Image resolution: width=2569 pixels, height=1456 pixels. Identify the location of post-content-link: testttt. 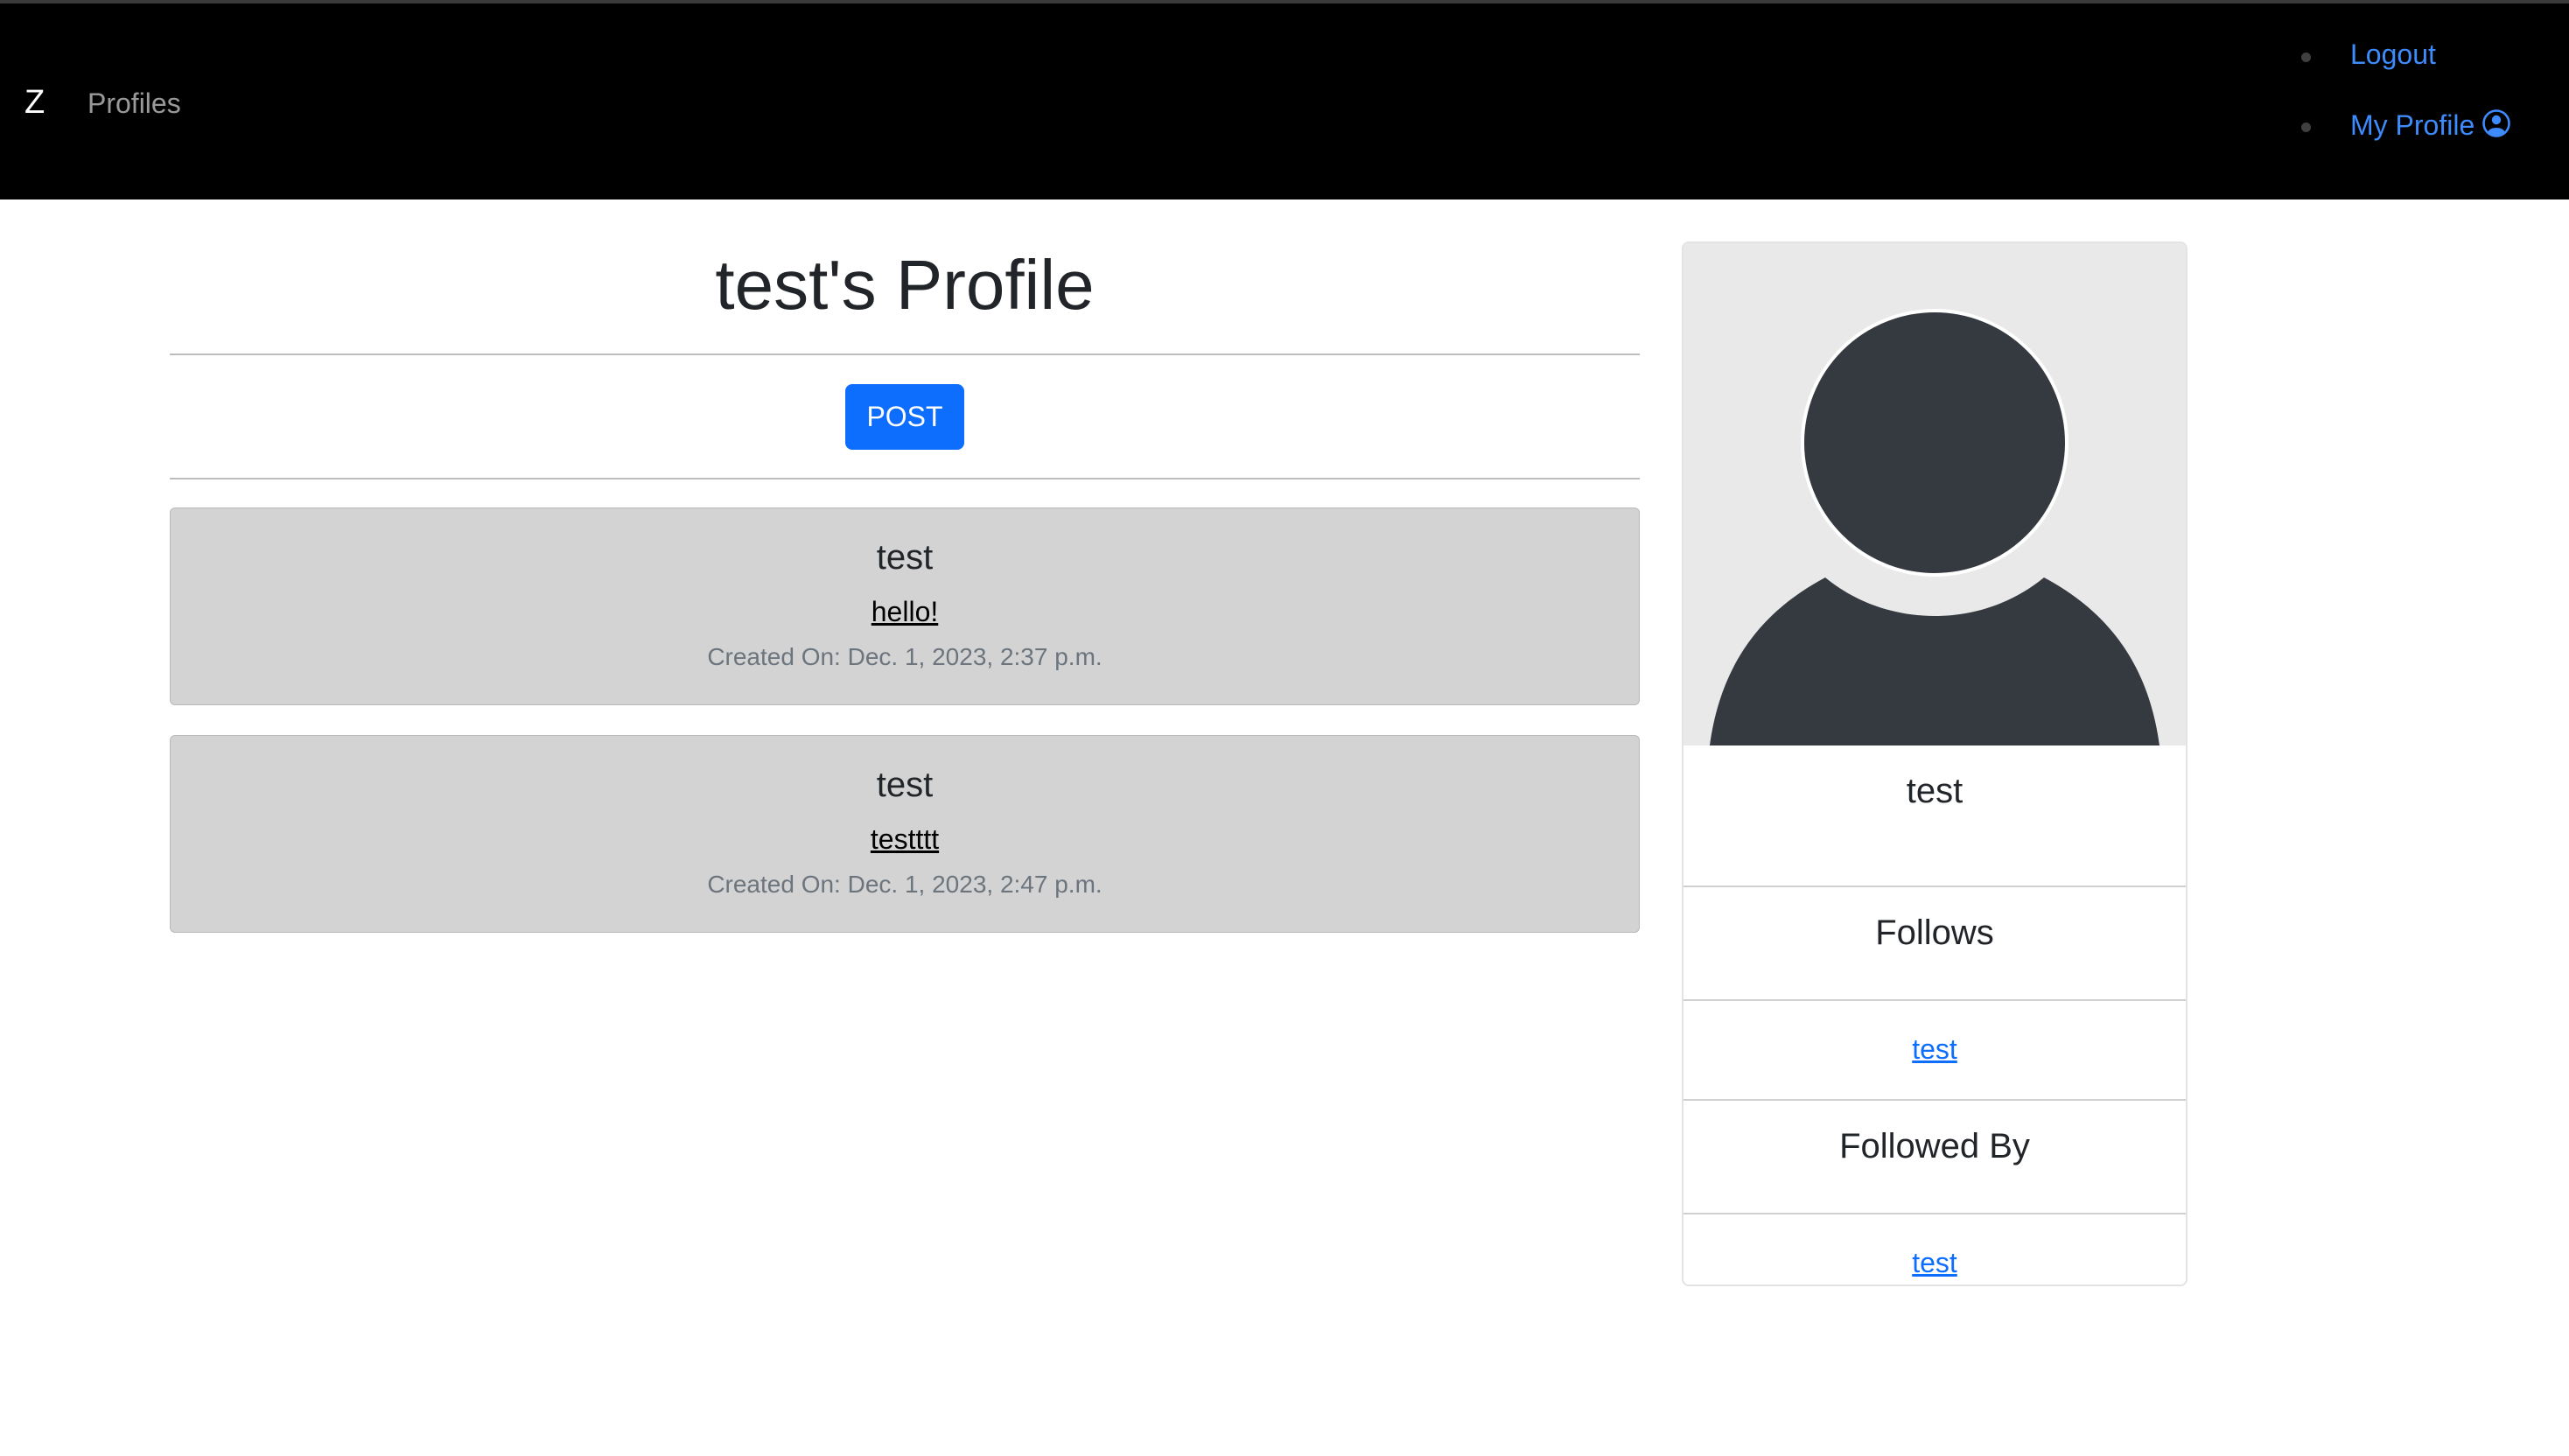
(905, 839).